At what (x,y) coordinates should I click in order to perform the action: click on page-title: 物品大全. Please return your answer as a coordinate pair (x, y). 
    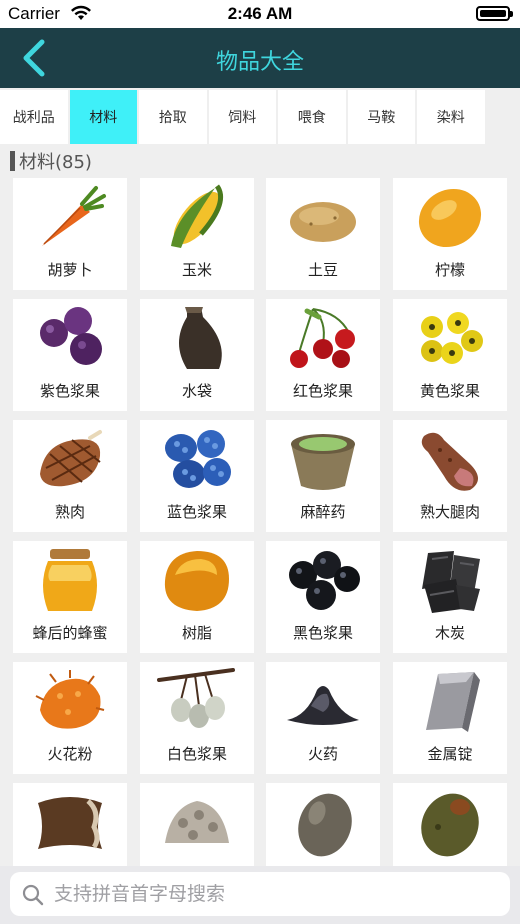
    Looking at the image, I should click on (259, 62).